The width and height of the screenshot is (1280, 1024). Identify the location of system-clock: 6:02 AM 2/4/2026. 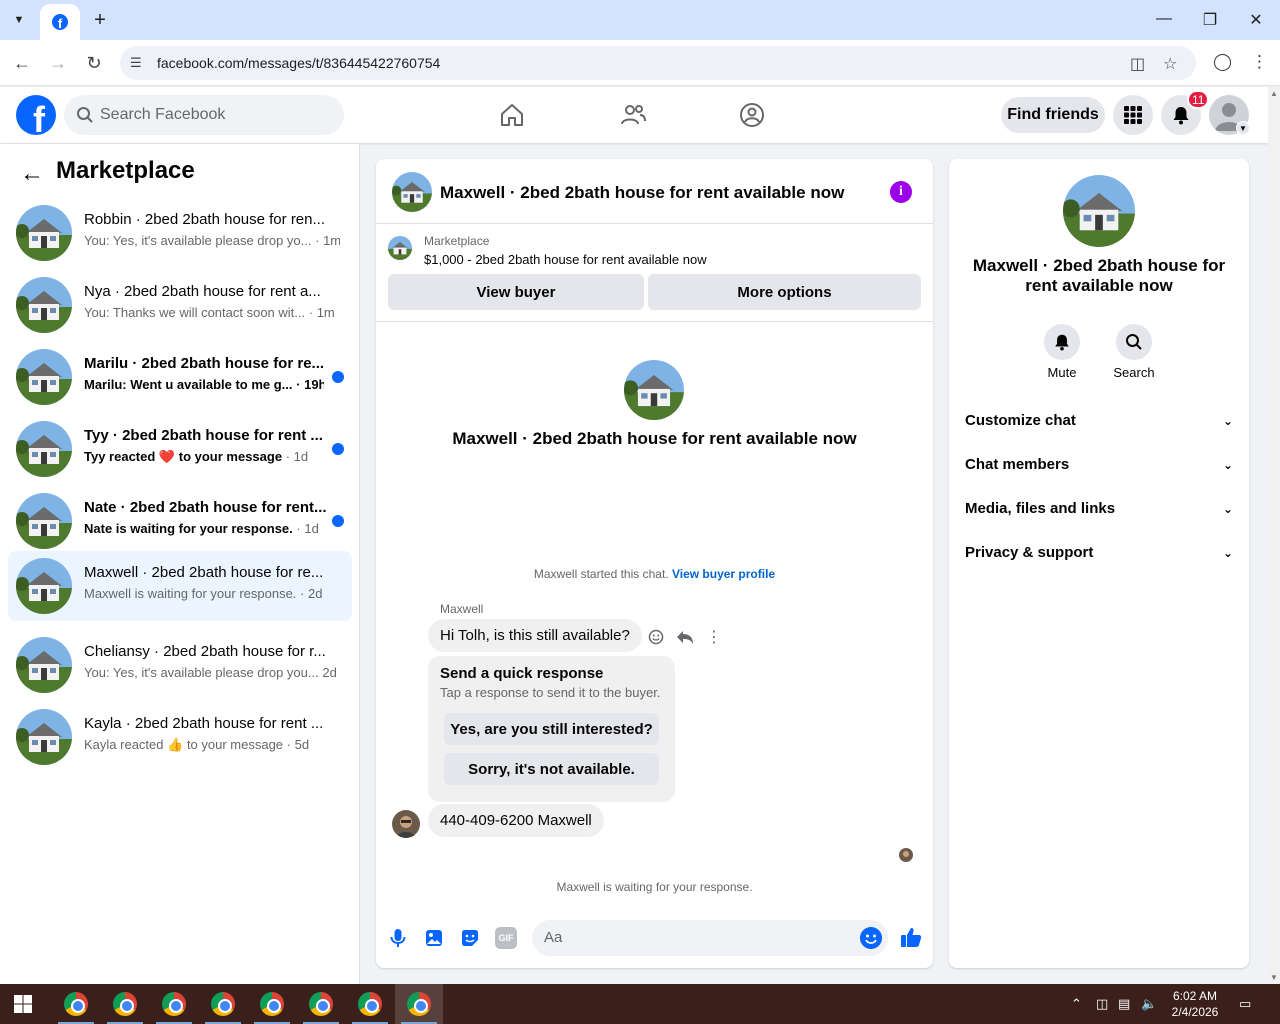
(1195, 1004).